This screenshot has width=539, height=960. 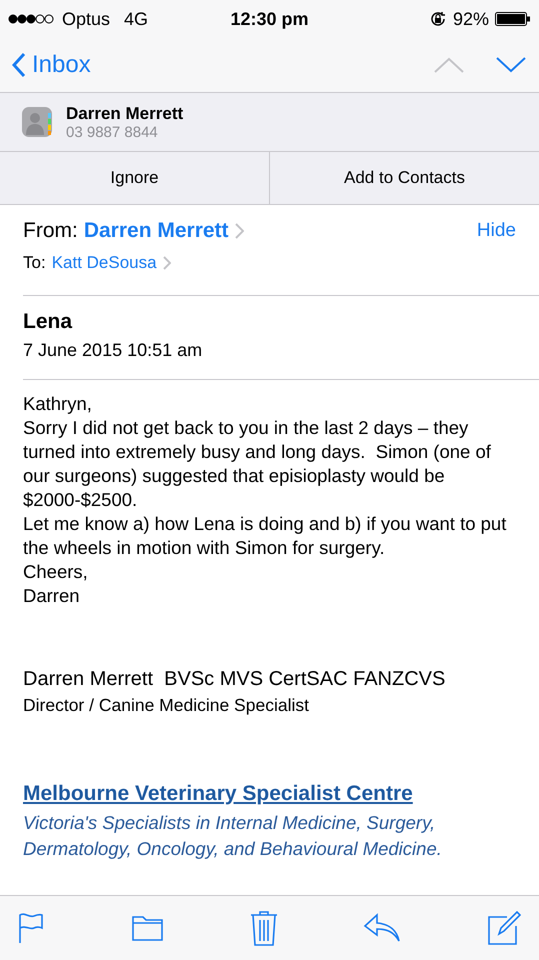 I want to click on battery-icon, so click(x=513, y=19).